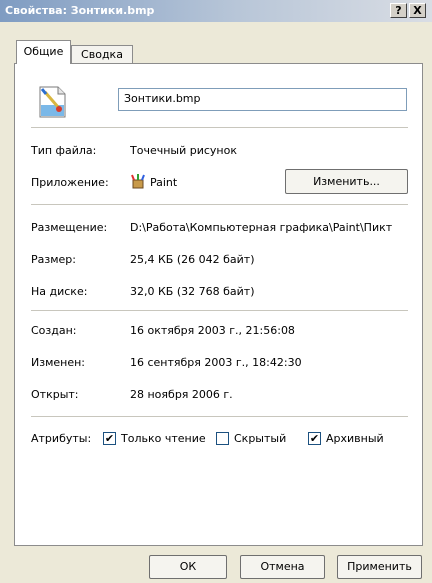 The image size is (432, 583). What do you see at coordinates (192, 259) in the screenshot?
I see `size-value: 25,4 КБ (26 042 байт)` at bounding box center [192, 259].